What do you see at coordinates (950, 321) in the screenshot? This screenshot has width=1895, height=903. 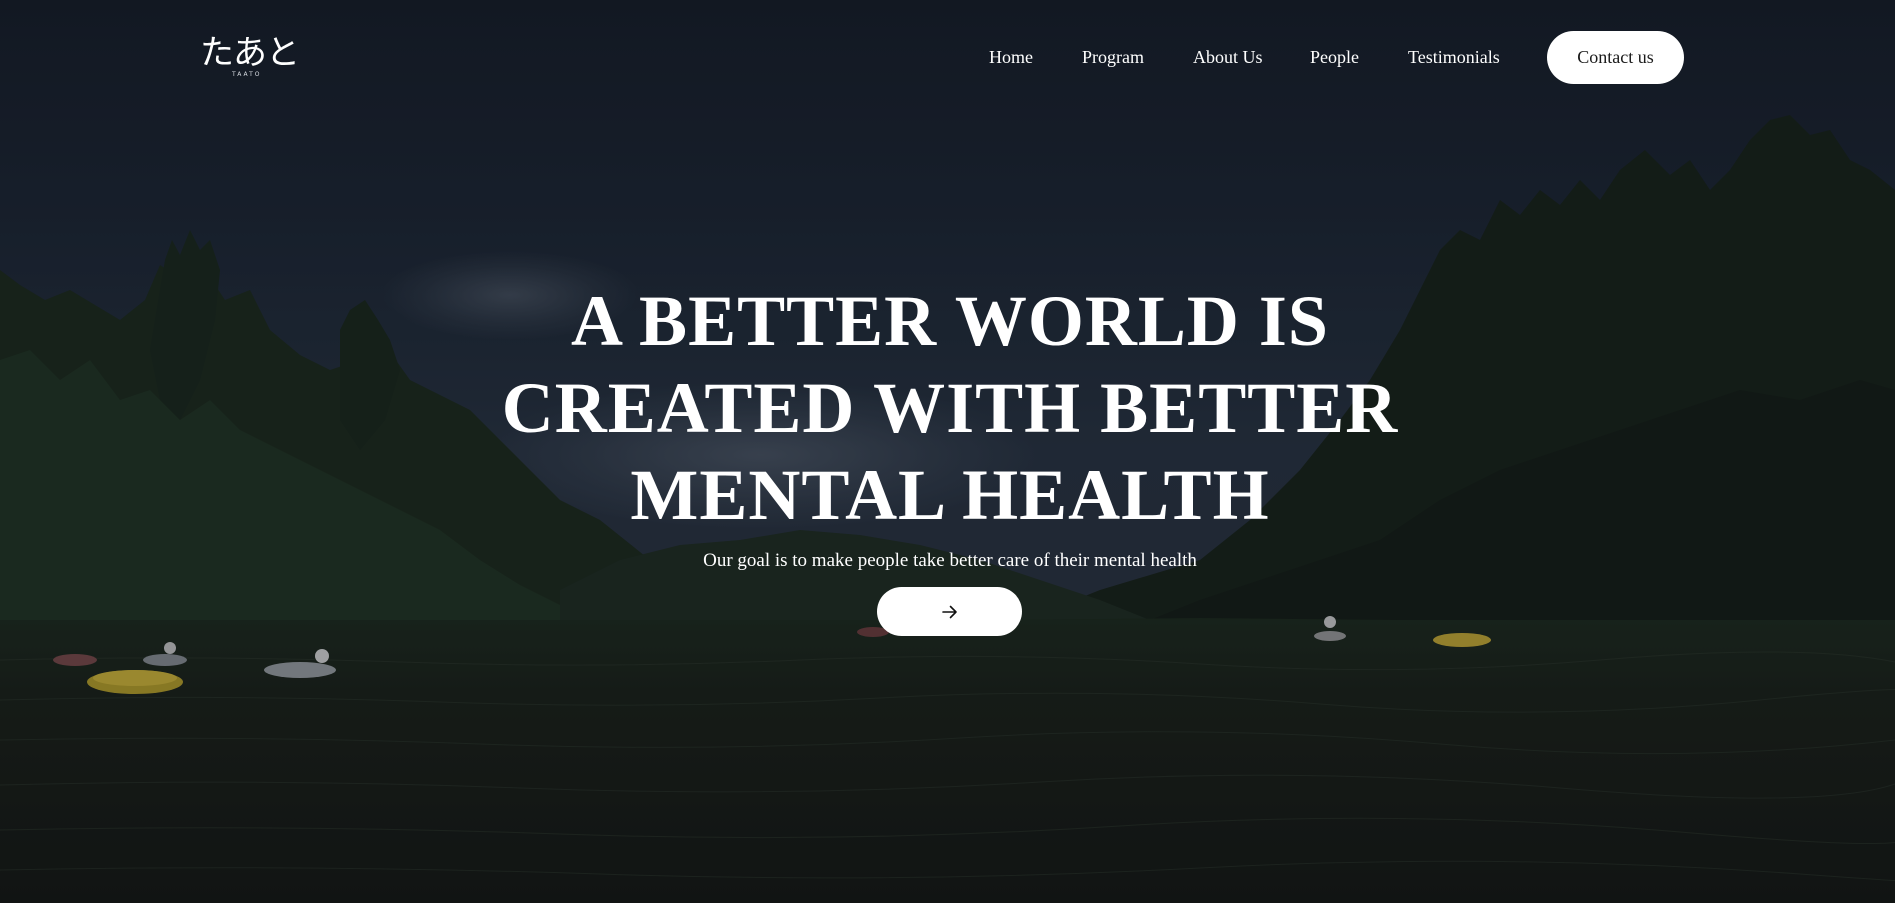 I see `headline-line: A BETTER WORLD IS` at bounding box center [950, 321].